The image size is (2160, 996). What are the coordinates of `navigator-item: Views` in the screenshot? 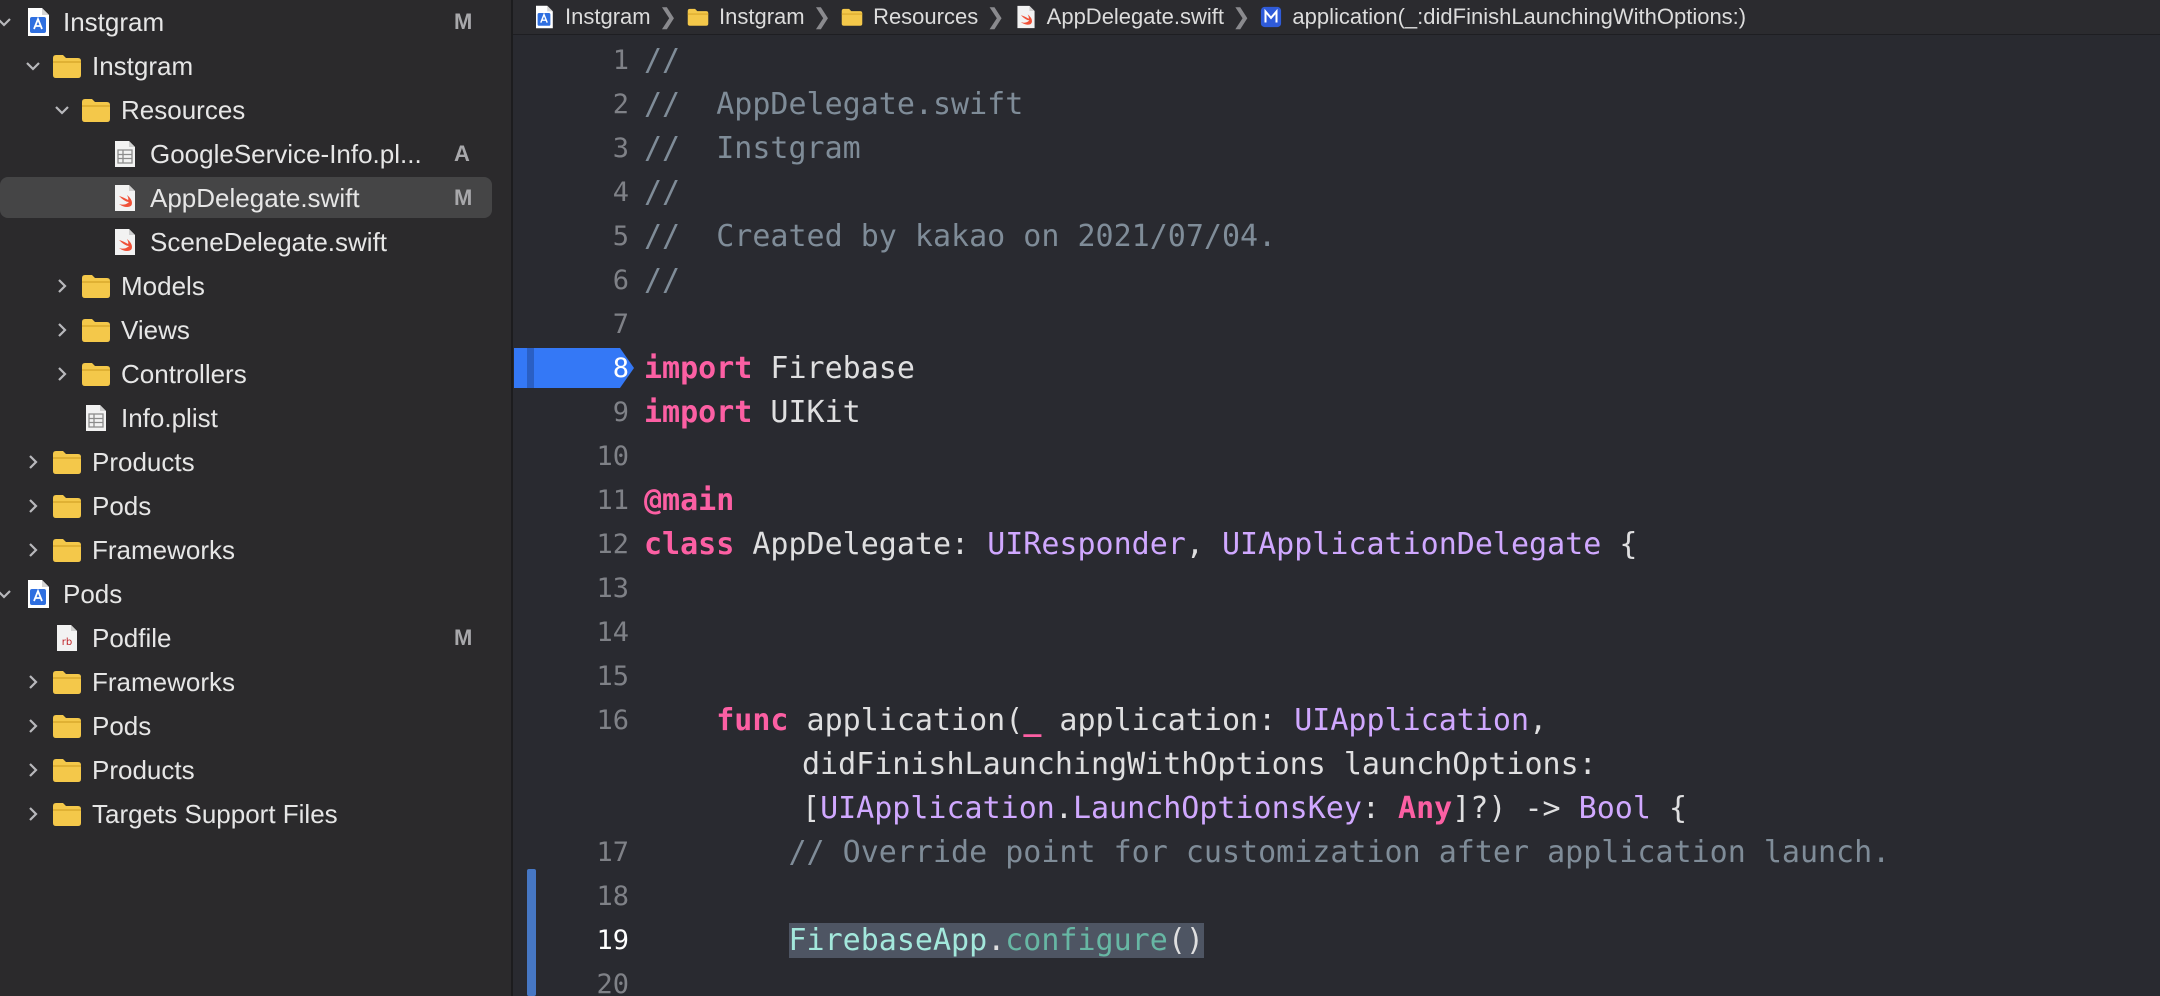 It's located at (255, 330).